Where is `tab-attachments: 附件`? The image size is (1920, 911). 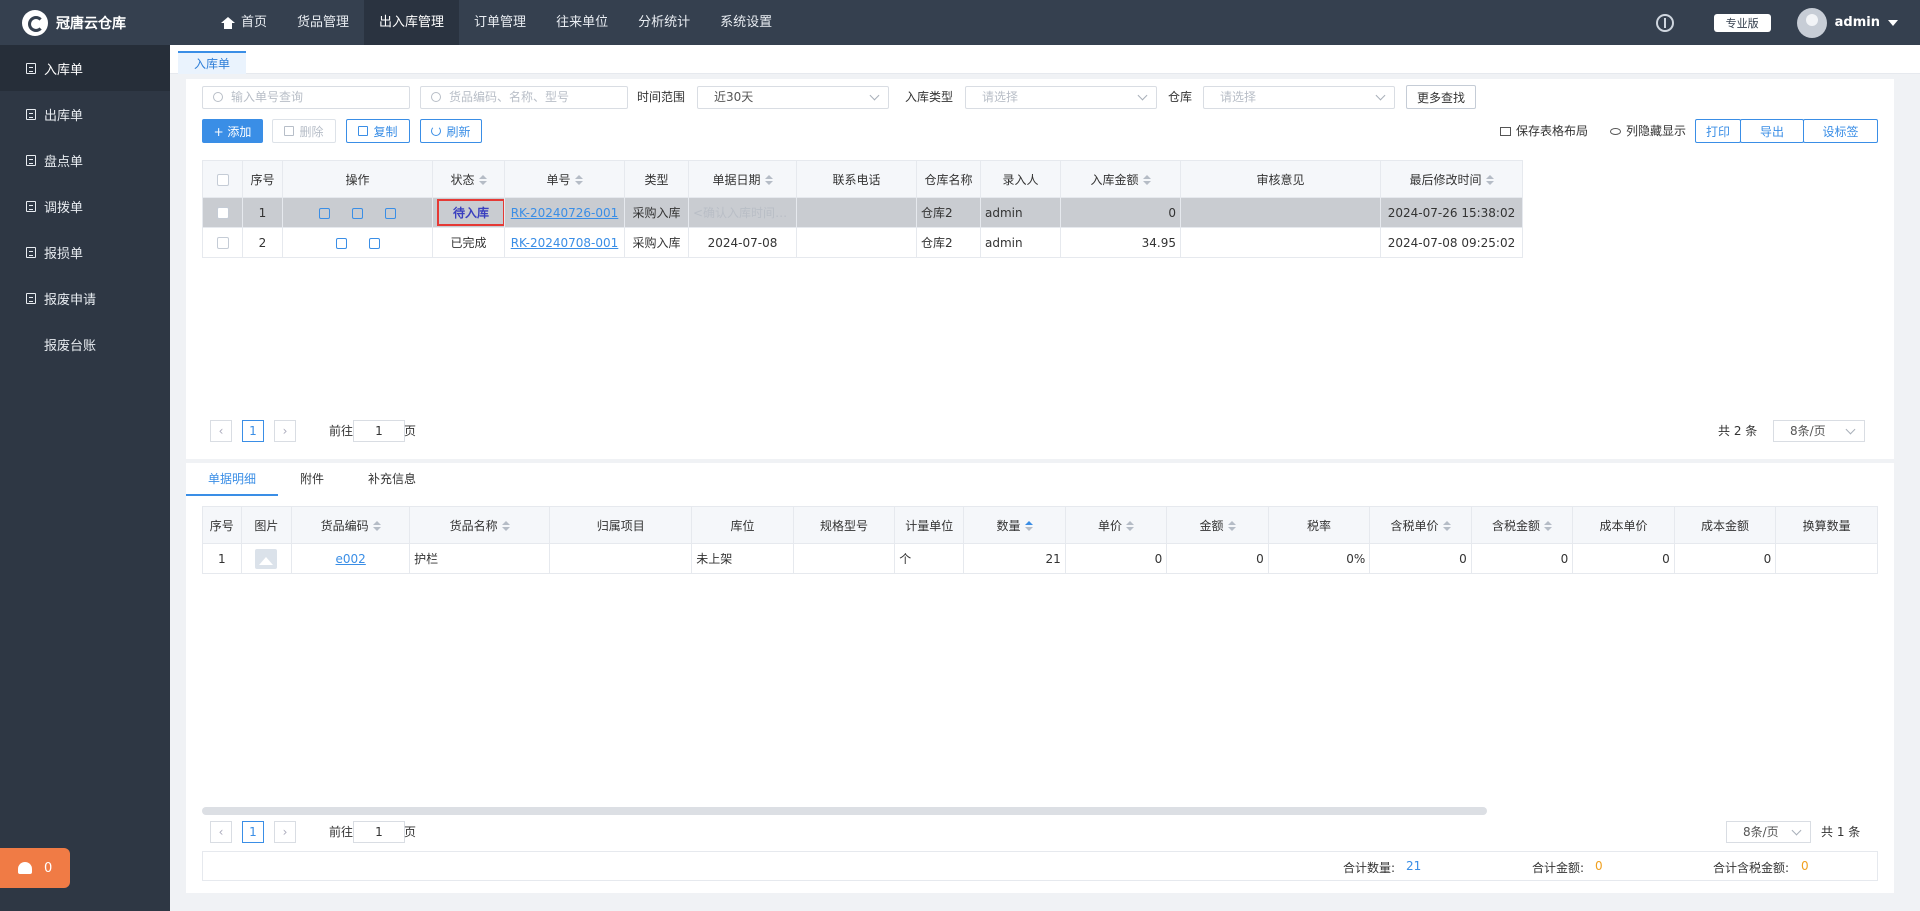 tab-attachments: 附件 is located at coordinates (312, 479).